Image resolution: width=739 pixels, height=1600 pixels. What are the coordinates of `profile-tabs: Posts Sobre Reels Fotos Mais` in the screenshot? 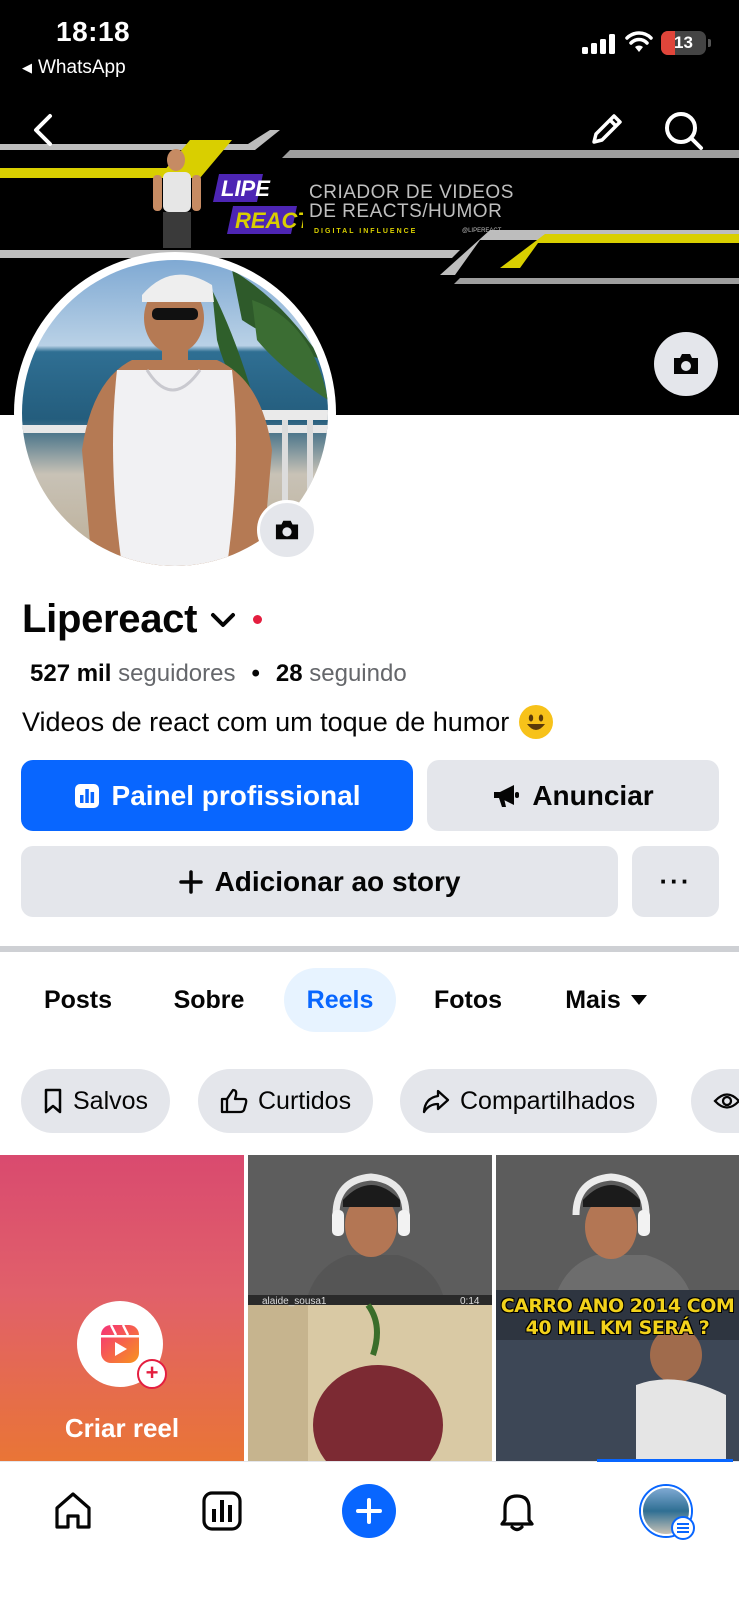 It's located at (369, 1000).